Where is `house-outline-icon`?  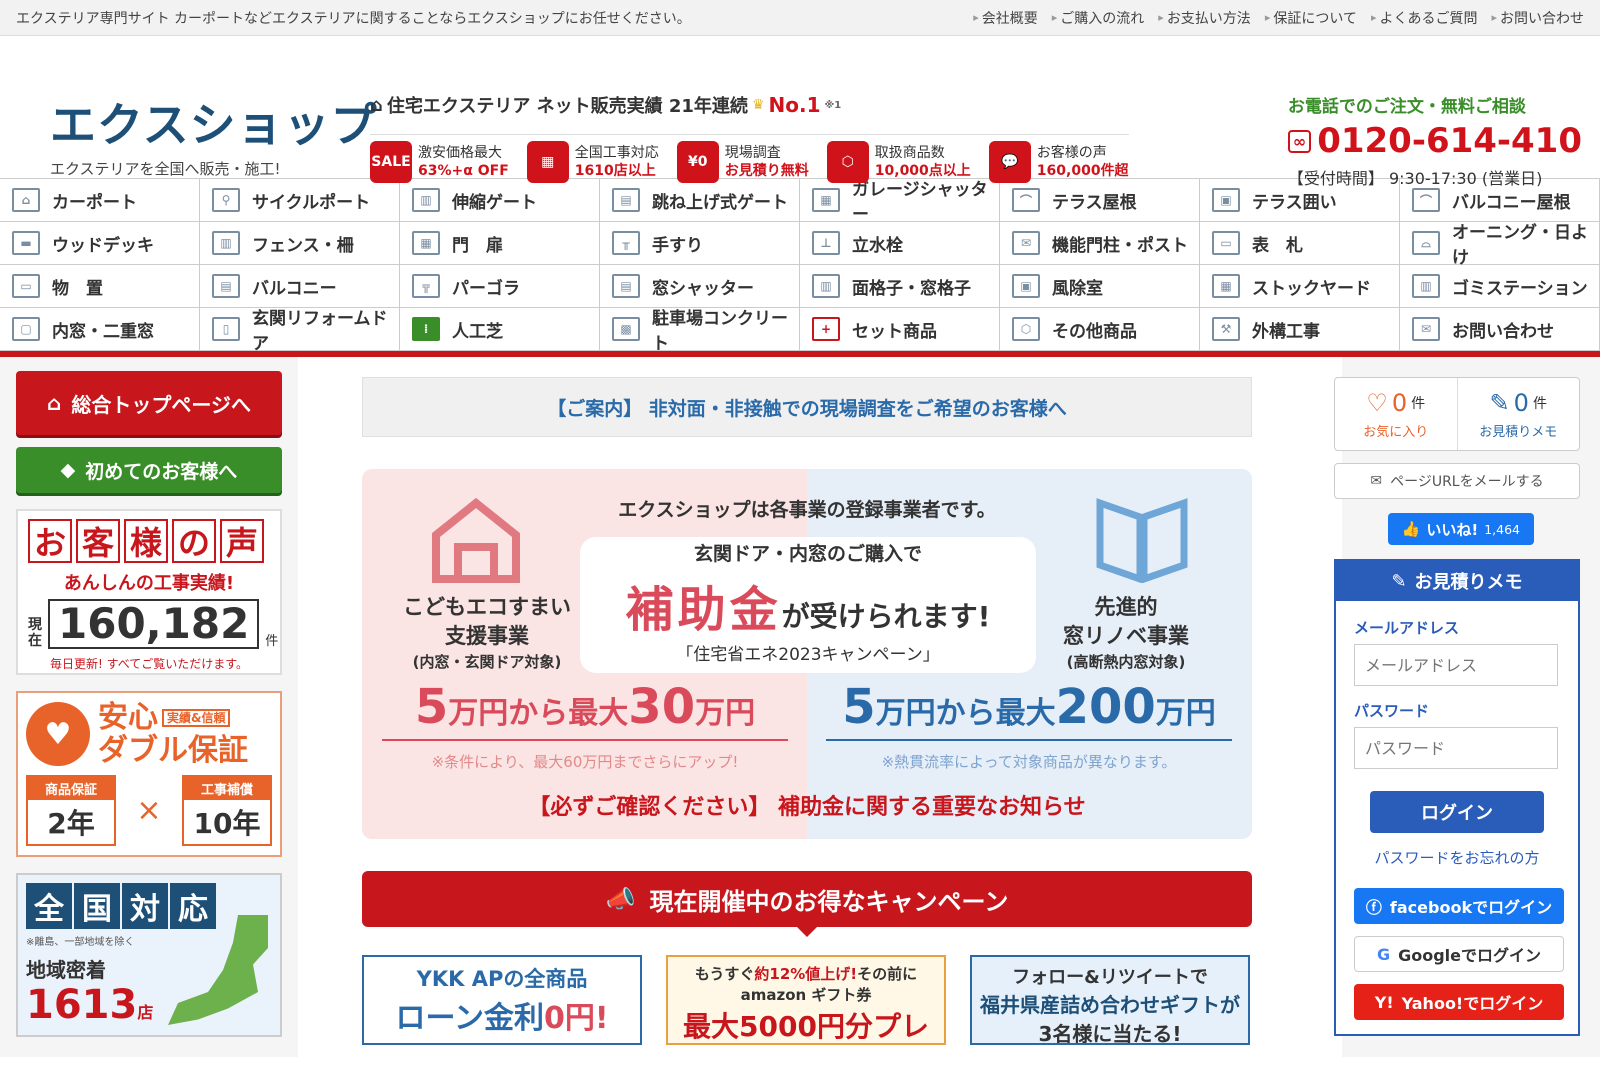
house-outline-icon is located at coordinates (476, 540).